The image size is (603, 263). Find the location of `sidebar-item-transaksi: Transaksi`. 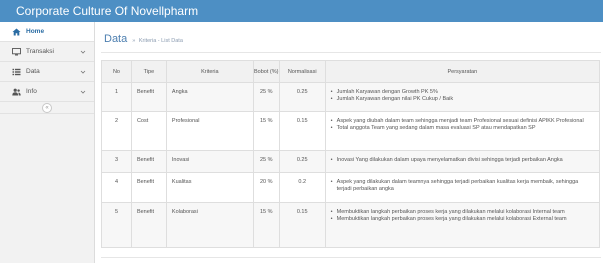

sidebar-item-transaksi: Transaksi is located at coordinates (47, 52).